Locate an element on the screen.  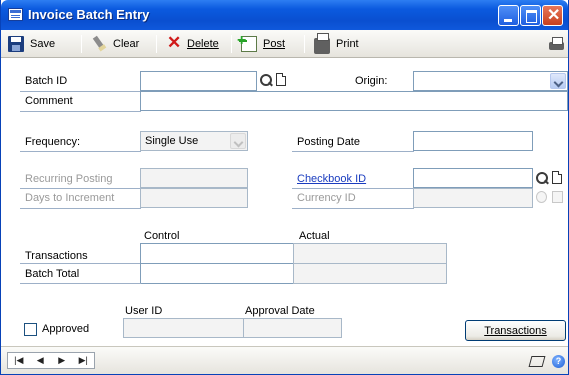
batch-total-row-label: Batch Total is located at coordinates (52, 274).